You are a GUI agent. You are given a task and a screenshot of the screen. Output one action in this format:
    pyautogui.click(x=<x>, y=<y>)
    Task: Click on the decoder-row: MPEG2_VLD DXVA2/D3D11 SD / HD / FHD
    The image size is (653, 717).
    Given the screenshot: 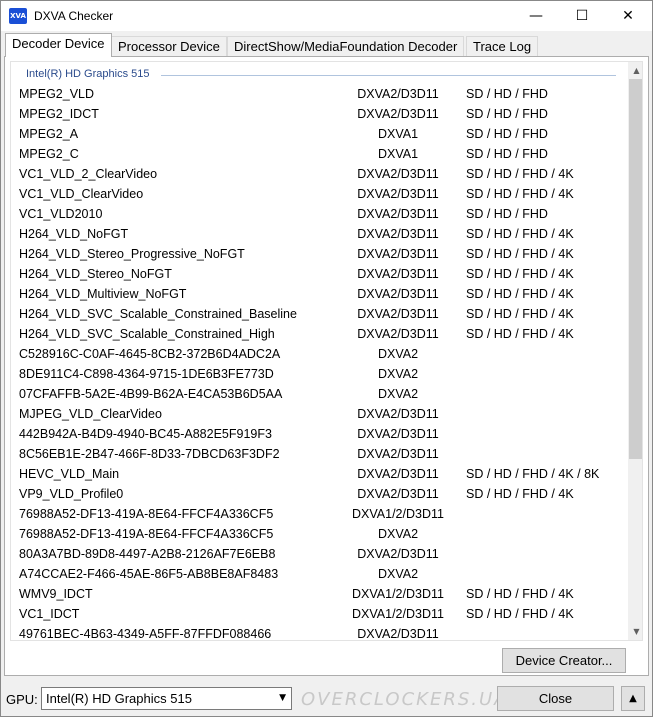 What is the action you would take?
    pyautogui.click(x=321, y=94)
    